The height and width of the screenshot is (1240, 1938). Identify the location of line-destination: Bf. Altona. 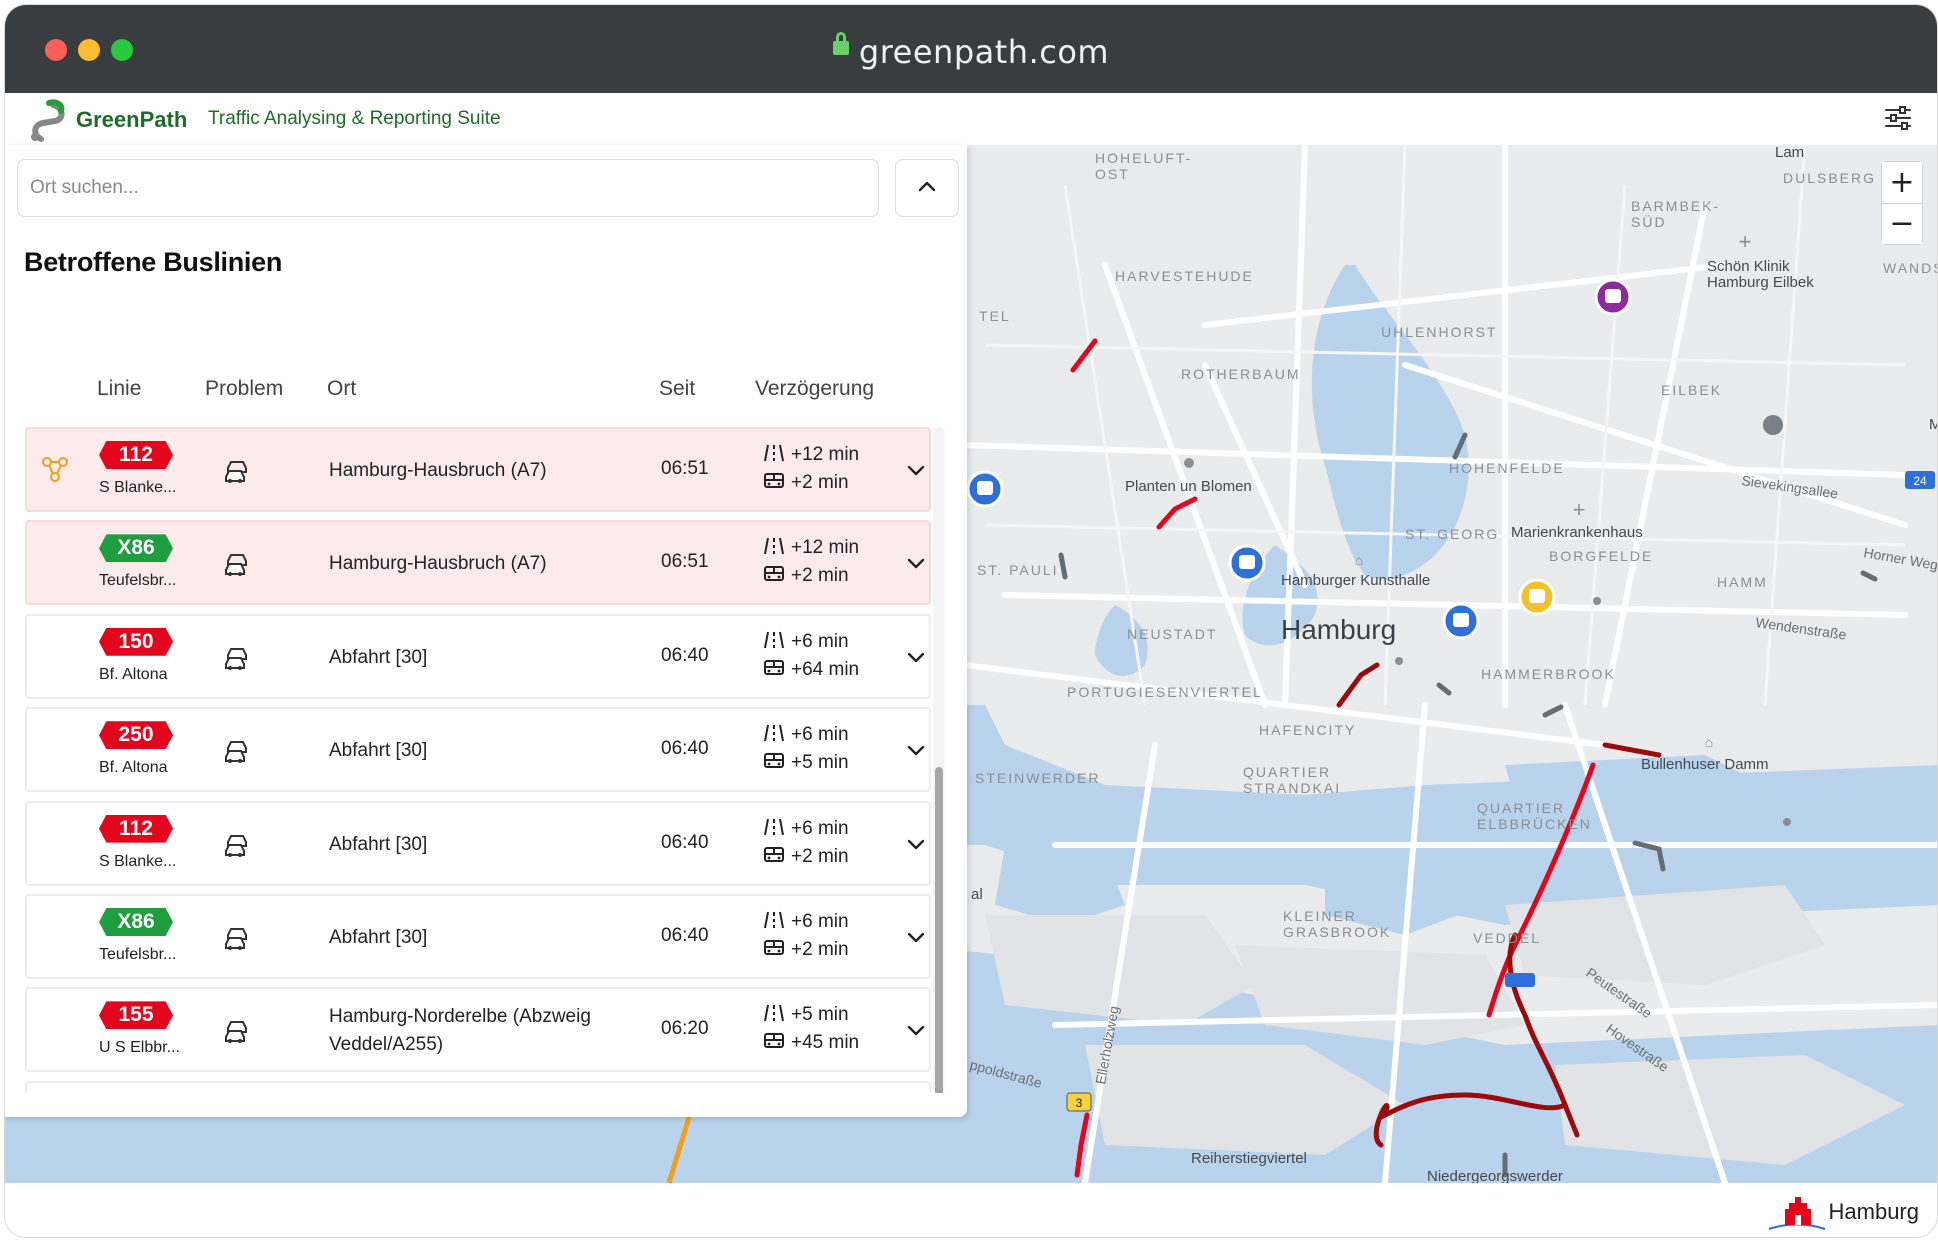
(133, 768).